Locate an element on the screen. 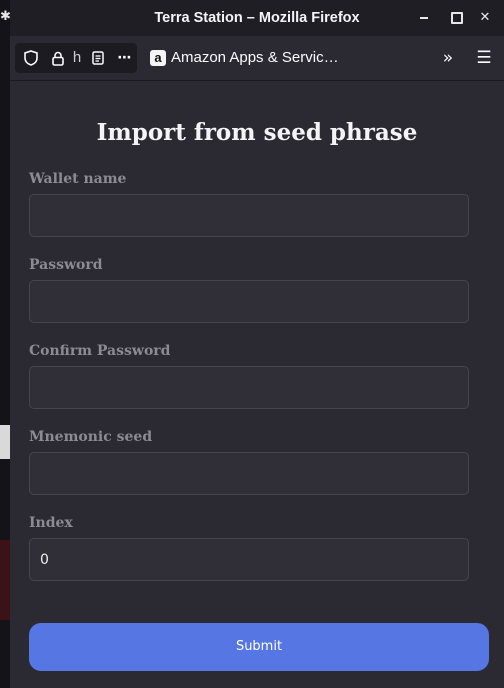  desktop-background-strip: ✱ is located at coordinates (5, 344).